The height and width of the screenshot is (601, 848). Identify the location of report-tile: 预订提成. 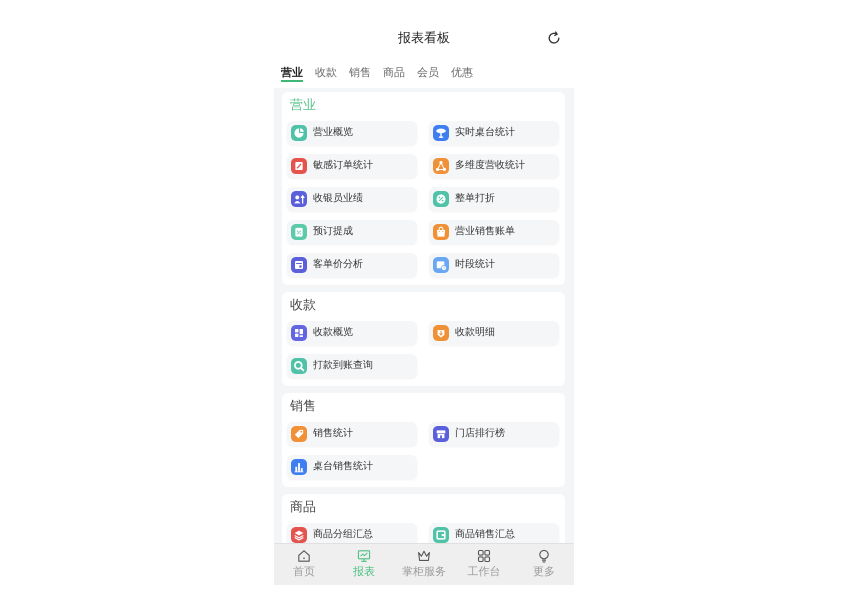
(352, 232).